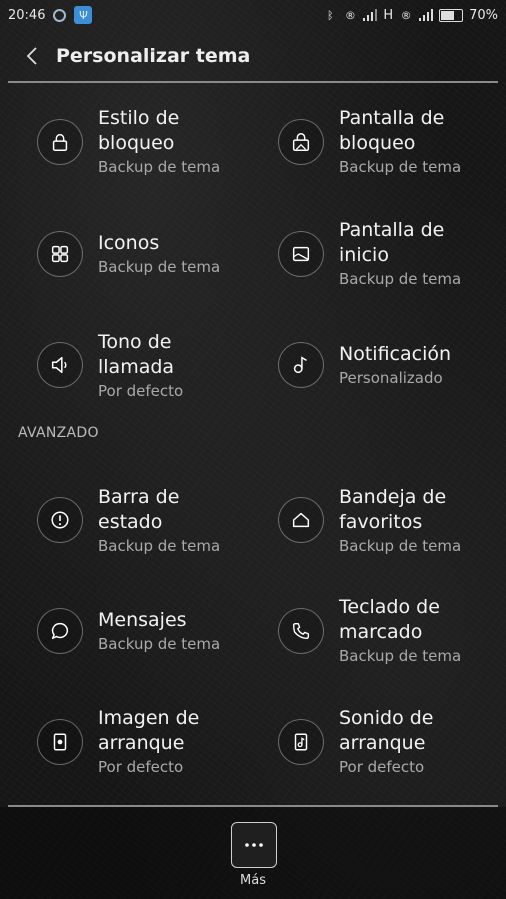 The image size is (506, 899). What do you see at coordinates (301, 253) in the screenshot?
I see `homescreen-icon` at bounding box center [301, 253].